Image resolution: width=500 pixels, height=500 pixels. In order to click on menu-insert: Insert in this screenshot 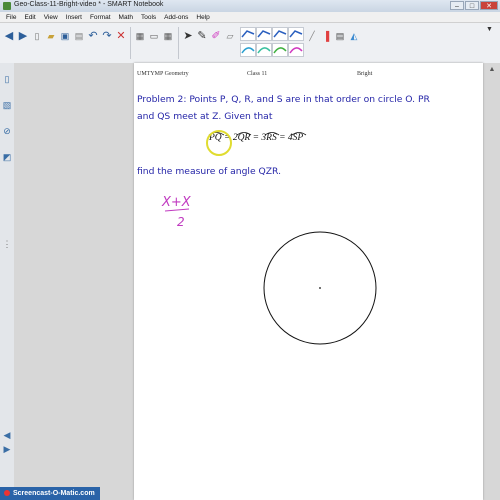, I will do `click(74, 17)`.